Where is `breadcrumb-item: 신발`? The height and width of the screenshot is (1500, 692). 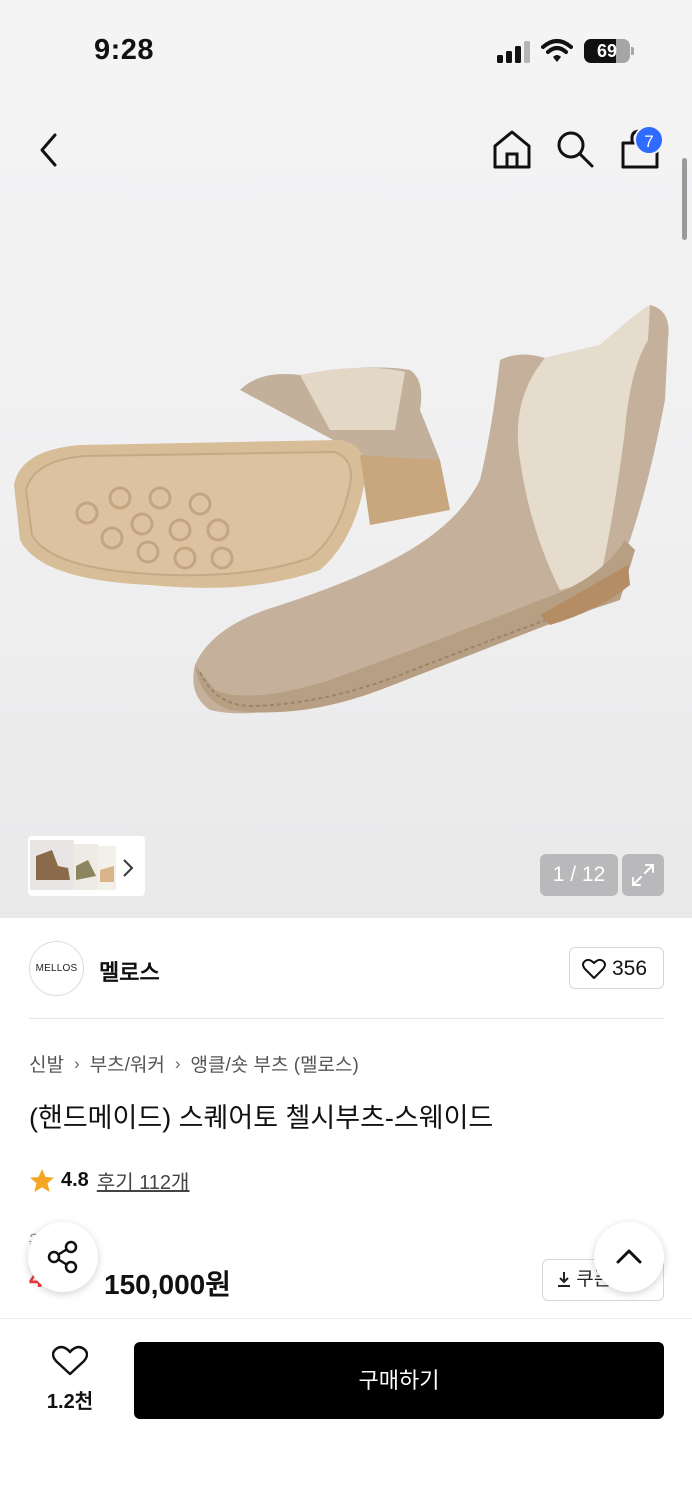
breadcrumb-item: 신발 is located at coordinates (46, 1063).